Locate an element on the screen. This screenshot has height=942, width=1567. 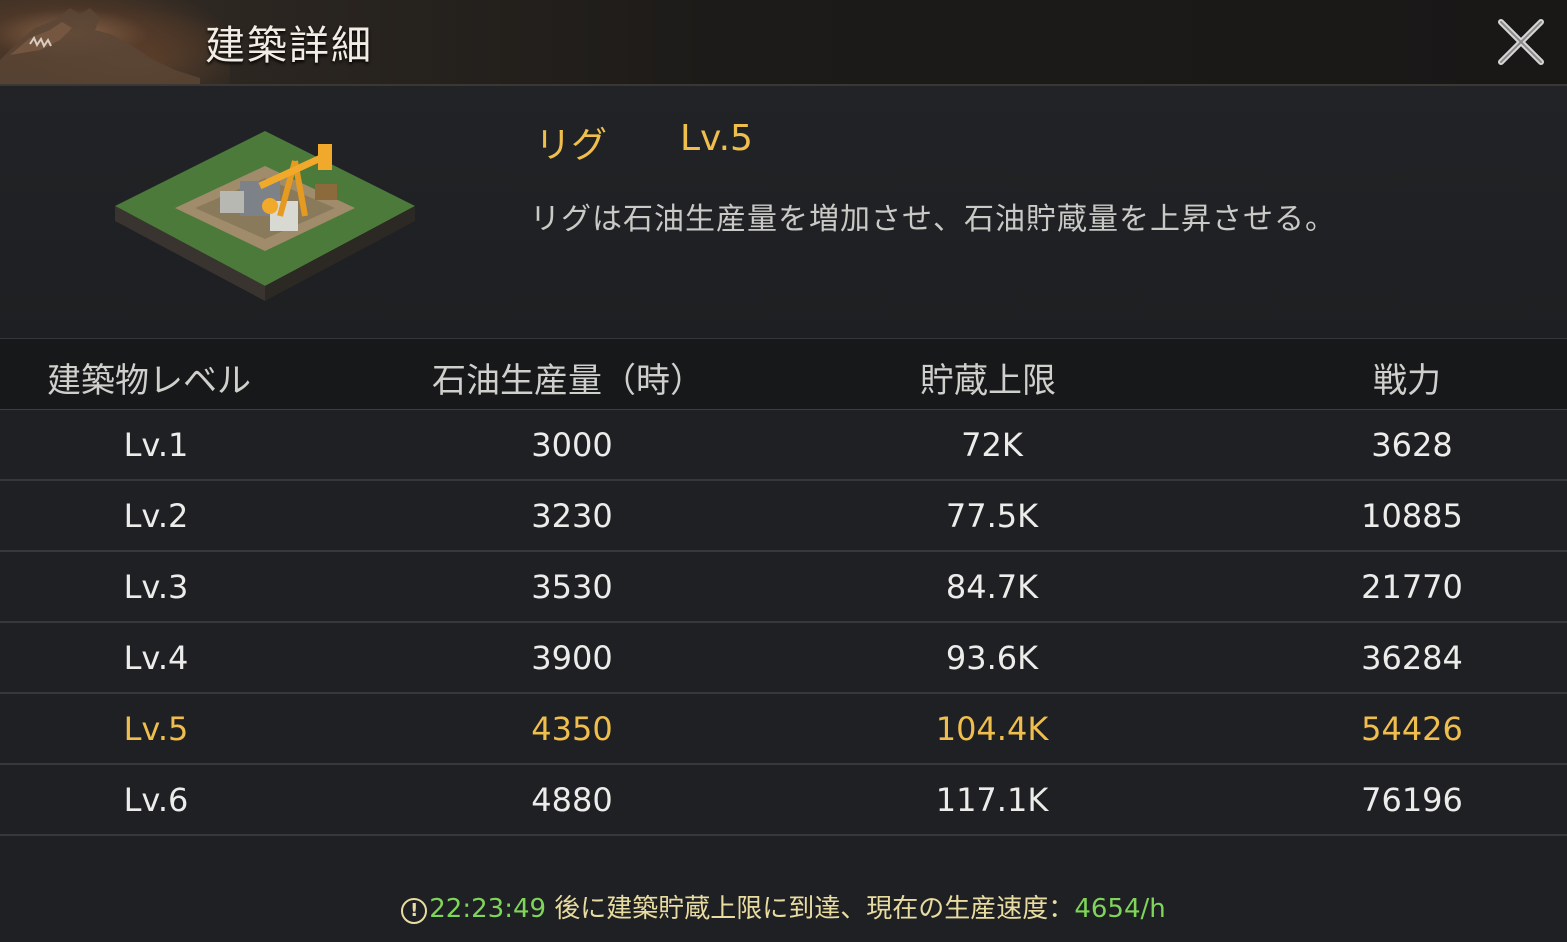
storage-cell: 72K is located at coordinates (992, 445).